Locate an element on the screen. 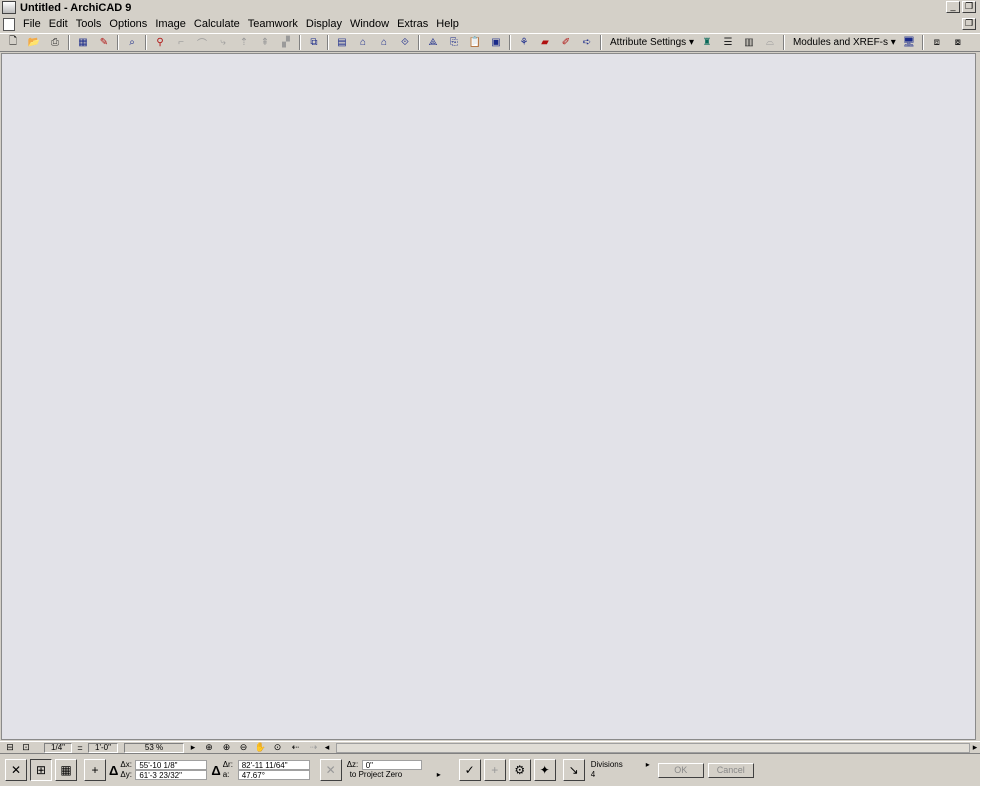 This screenshot has height=796, width=999. dx-field: 55'-10 1/8" is located at coordinates (171, 765).